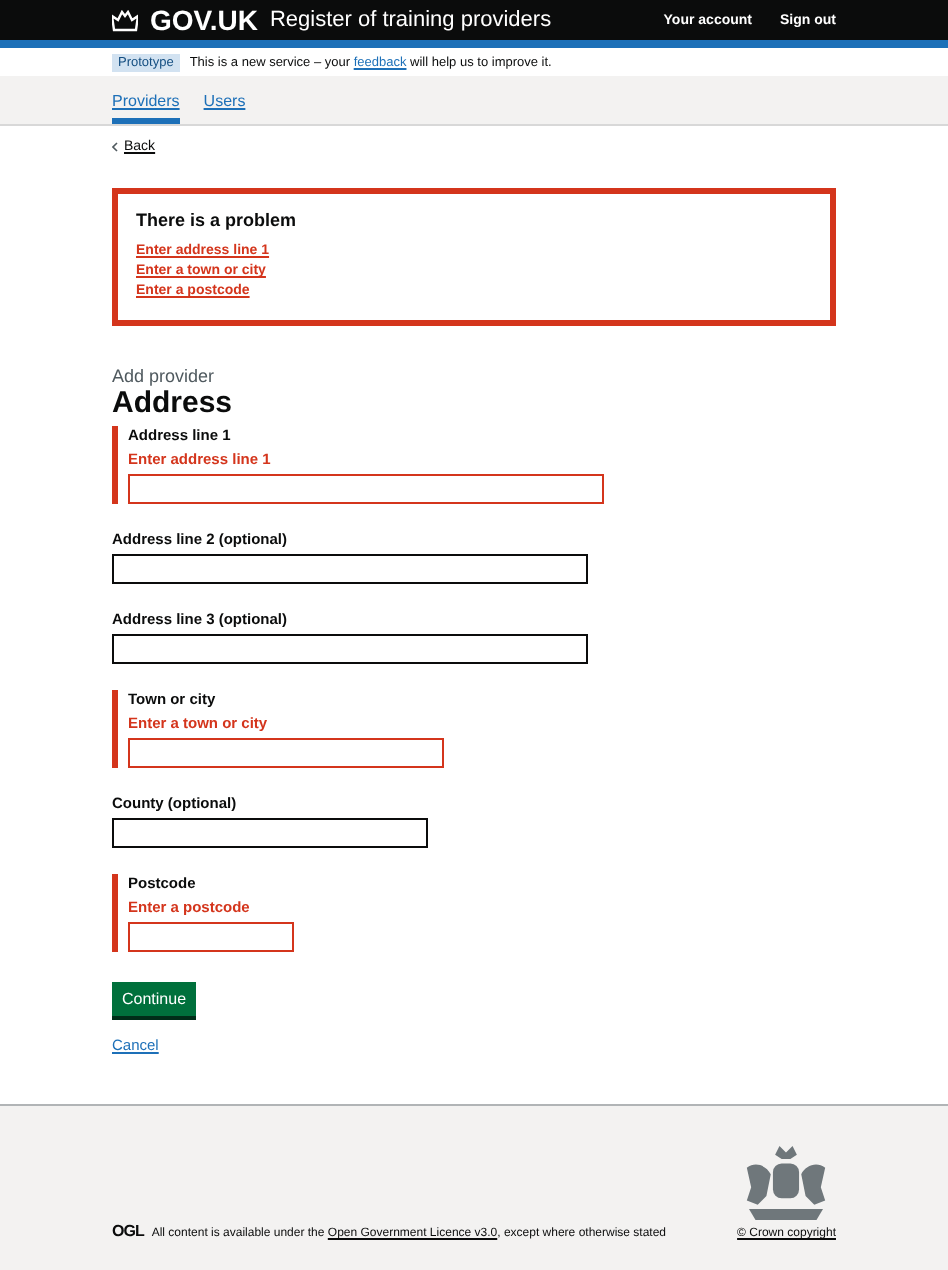 The width and height of the screenshot is (948, 1270). What do you see at coordinates (411, 20) in the screenshot?
I see `service-name: Register of training providers` at bounding box center [411, 20].